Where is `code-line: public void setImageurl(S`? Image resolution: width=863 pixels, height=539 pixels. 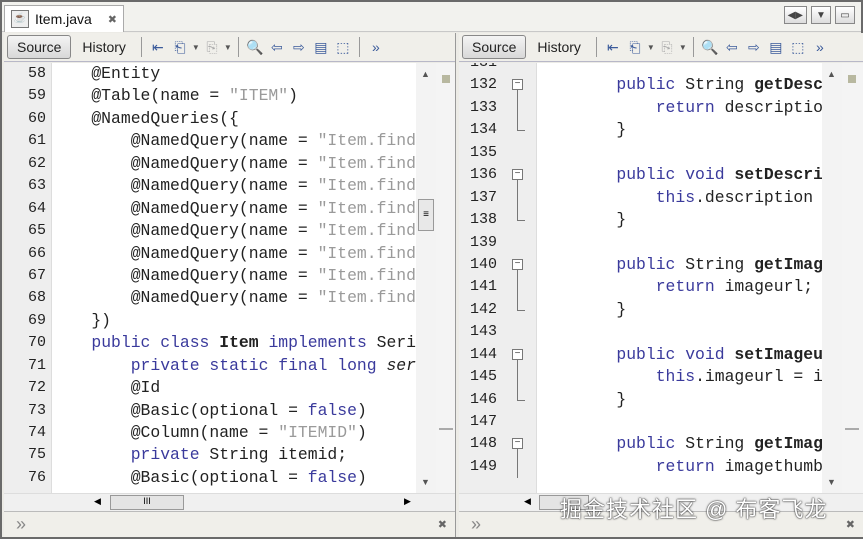 code-line: public void setImageurl(S is located at coordinates (699, 355).